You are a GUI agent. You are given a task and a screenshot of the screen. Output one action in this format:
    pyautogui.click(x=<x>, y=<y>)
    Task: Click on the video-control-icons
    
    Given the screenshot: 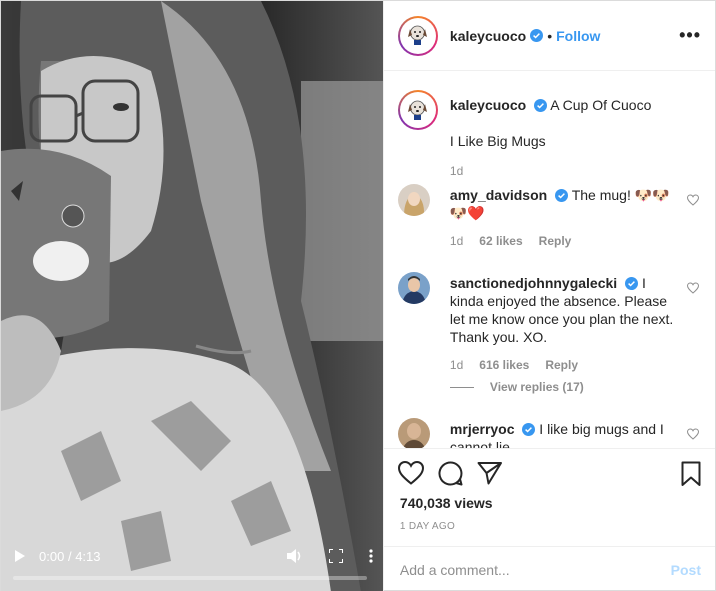 What is the action you would take?
    pyautogui.click(x=329, y=556)
    